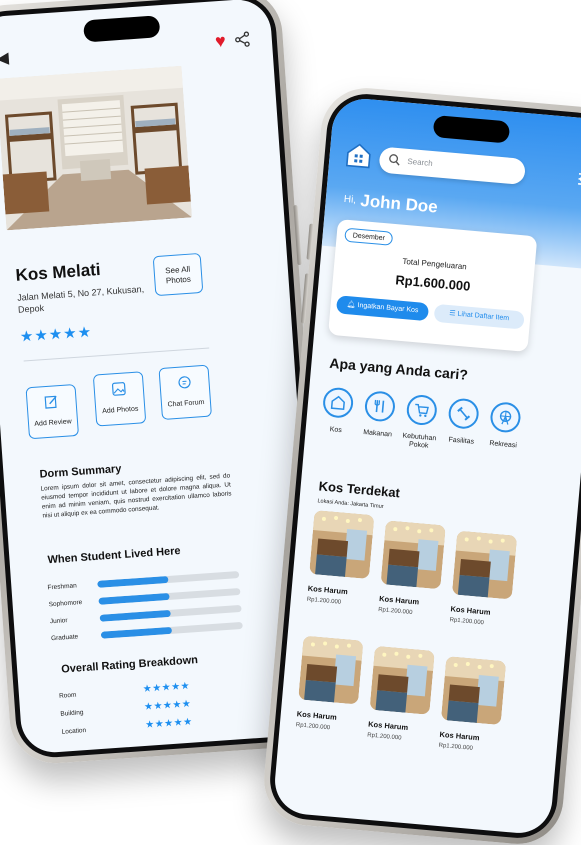 Image resolution: width=581 pixels, height=845 pixels. What do you see at coordinates (186, 403) in the screenshot?
I see `chat-forum-label: Chat Forum` at bounding box center [186, 403].